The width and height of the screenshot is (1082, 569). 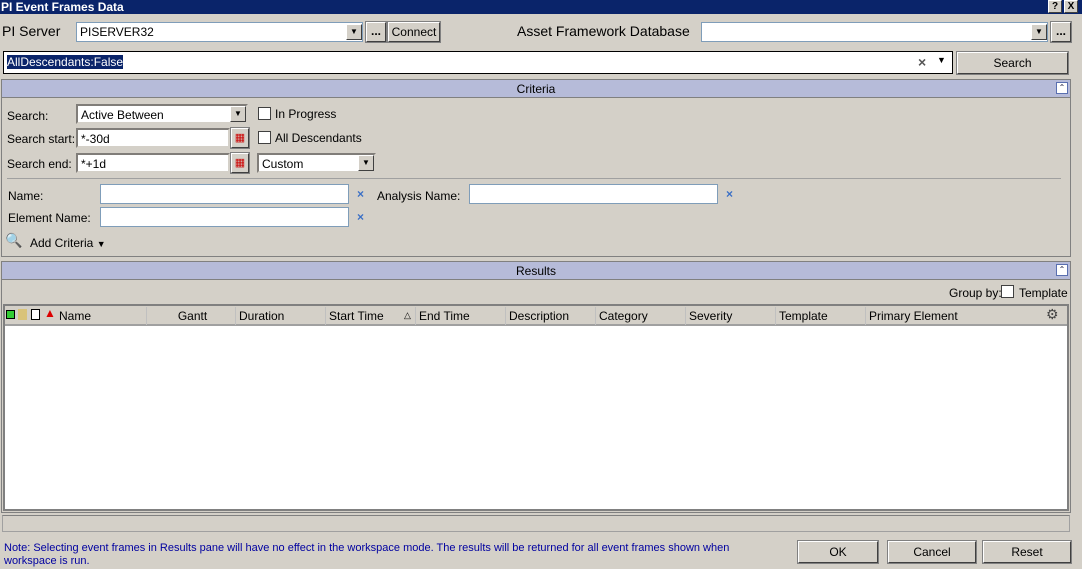 I want to click on element-name-input, so click(x=224, y=217).